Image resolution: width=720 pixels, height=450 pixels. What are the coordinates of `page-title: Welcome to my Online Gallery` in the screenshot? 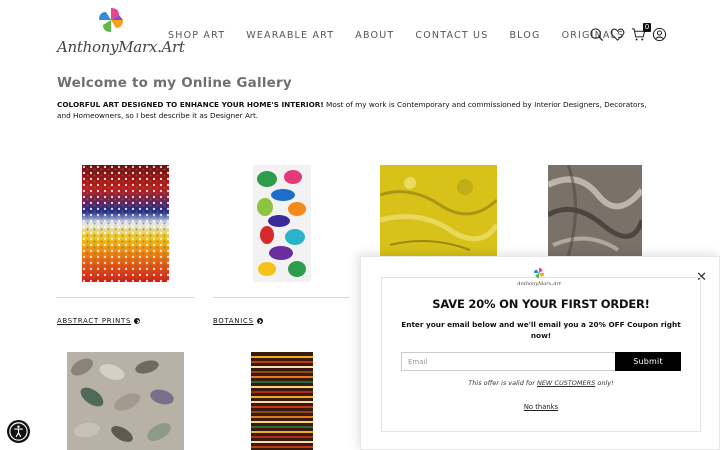 It's located at (174, 83).